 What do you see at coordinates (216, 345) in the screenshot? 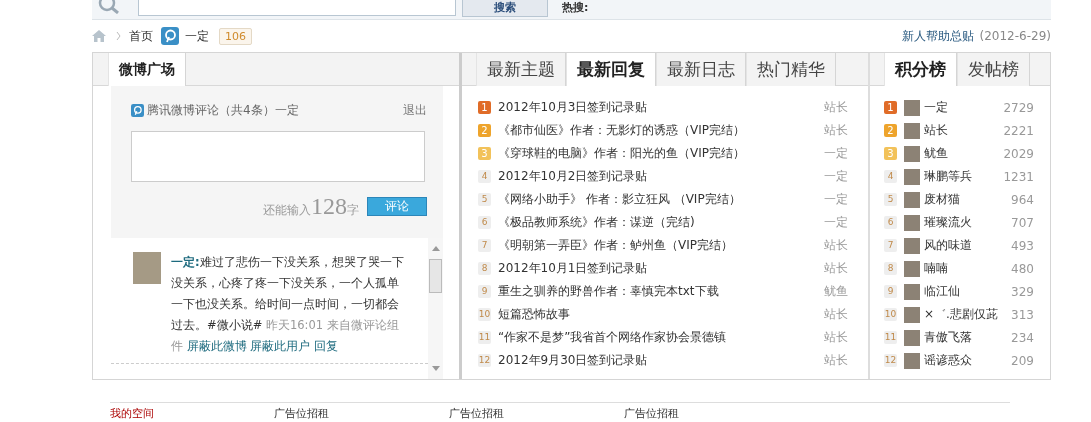
I see `action-link: 屏蔽此微博` at bounding box center [216, 345].